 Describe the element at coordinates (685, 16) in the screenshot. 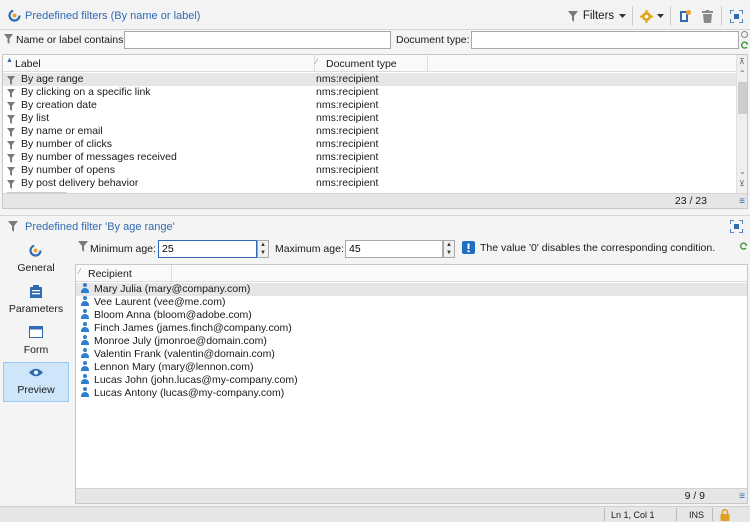

I see `new-button` at that location.